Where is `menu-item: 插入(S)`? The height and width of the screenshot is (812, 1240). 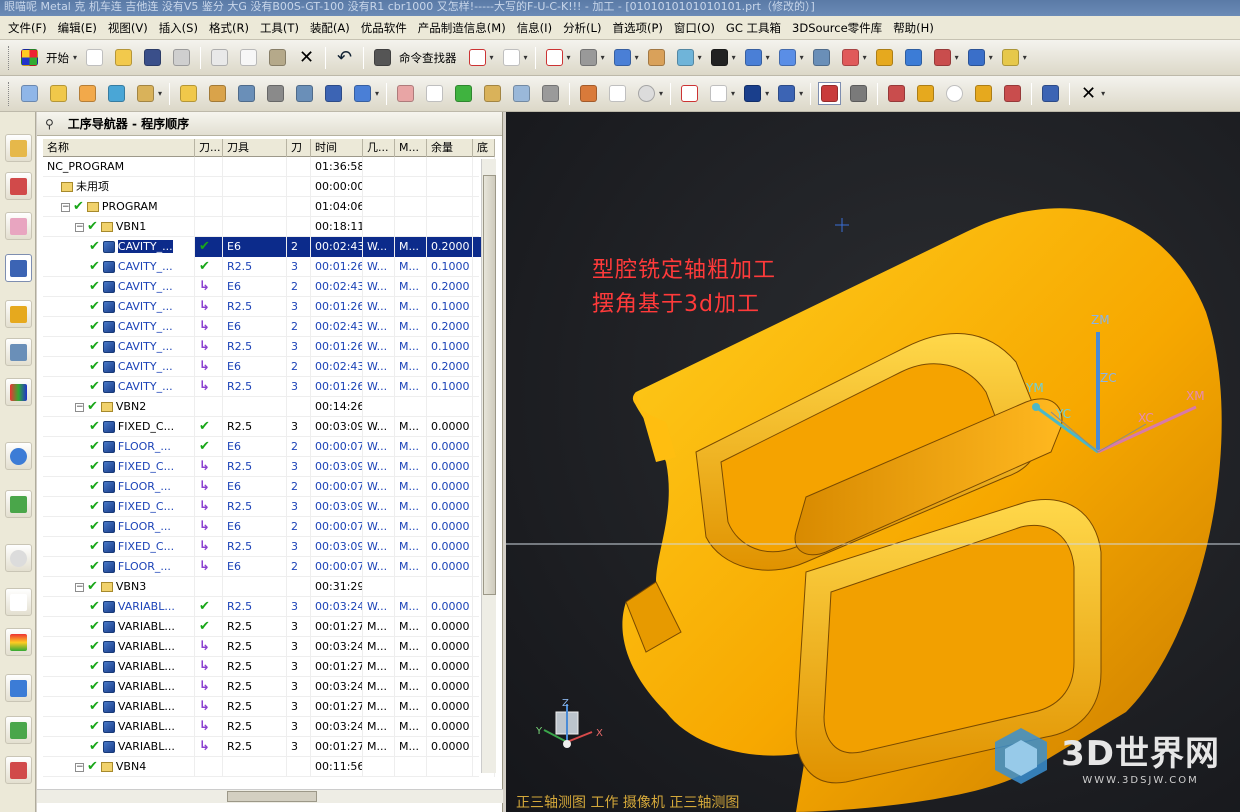 menu-item: 插入(S) is located at coordinates (178, 28).